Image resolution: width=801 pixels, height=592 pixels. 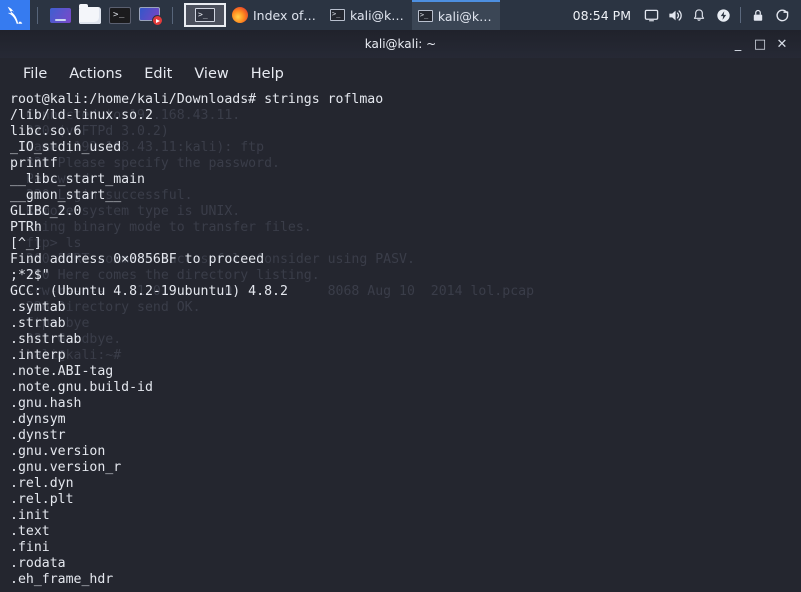 I want to click on window-controls: _ □ ✕, so click(x=764, y=44).